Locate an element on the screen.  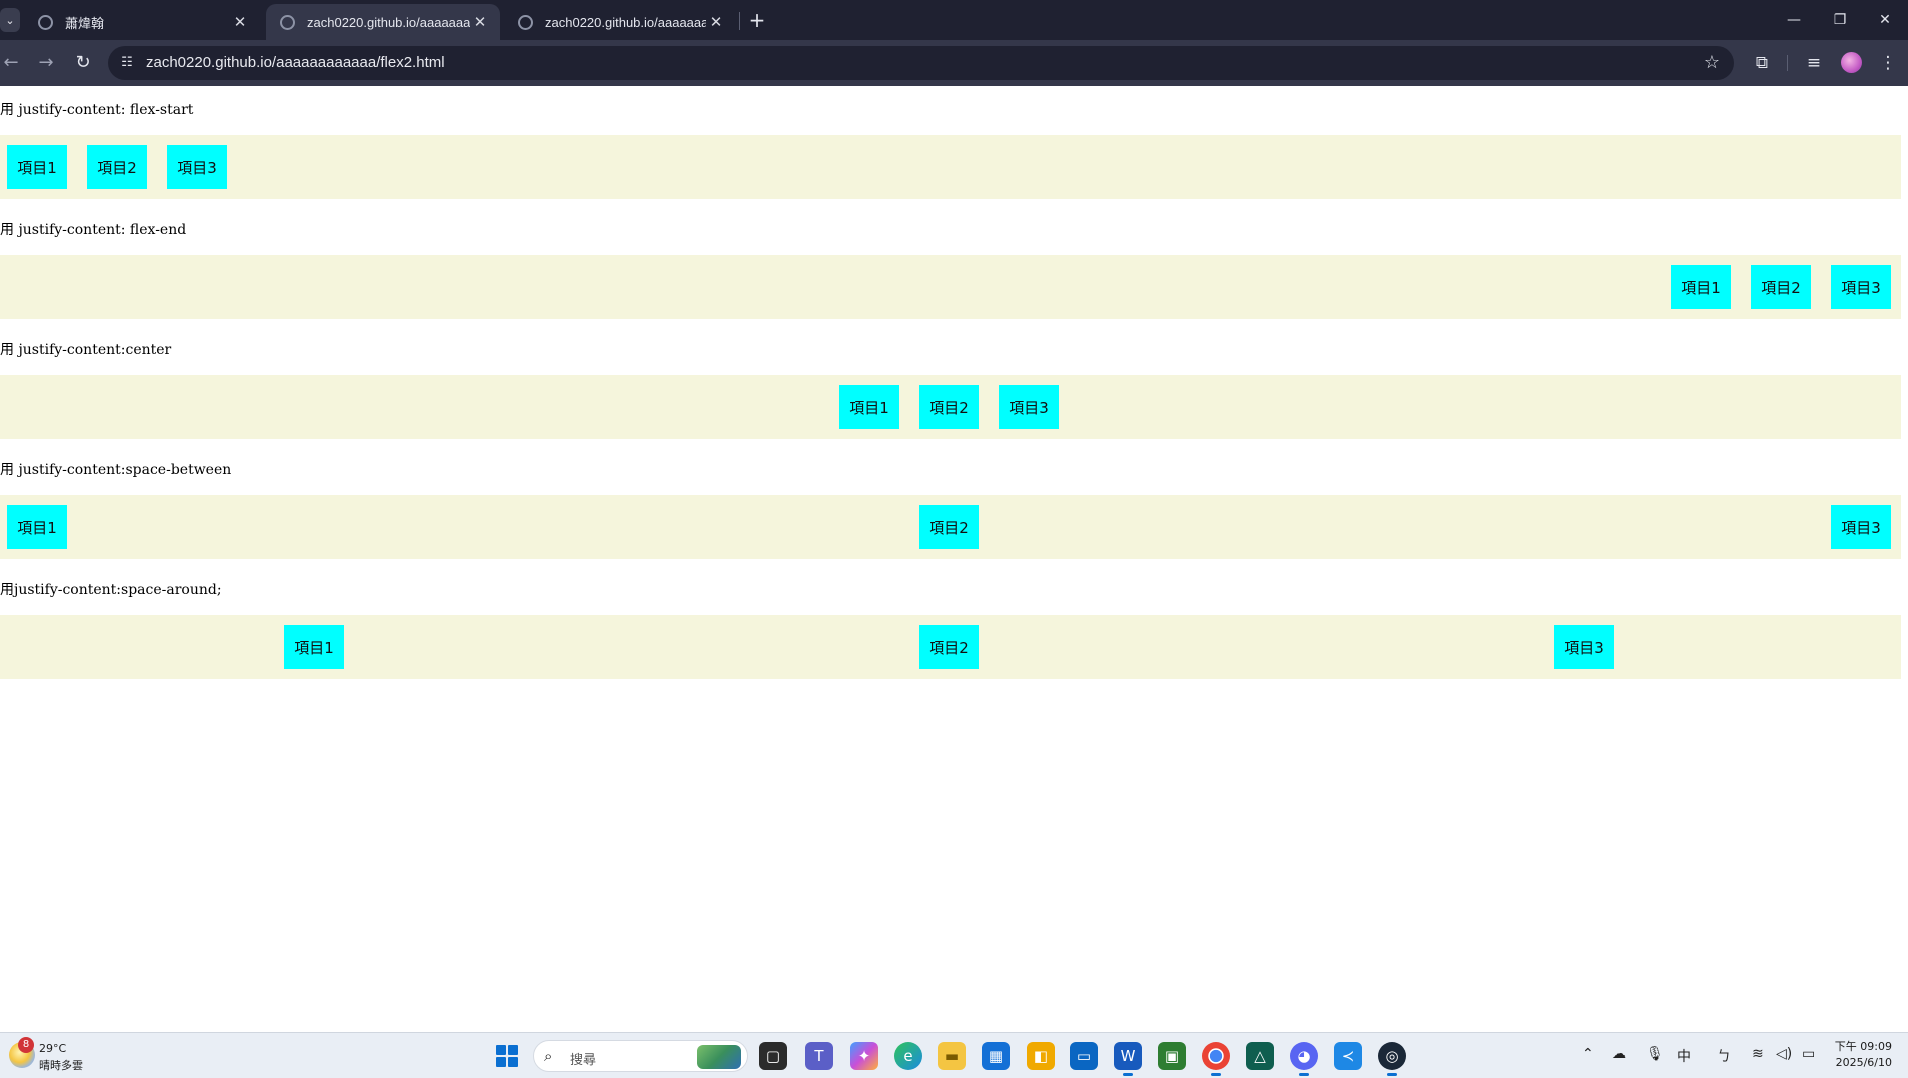
word-icon: W is located at coordinates (1128, 1059).